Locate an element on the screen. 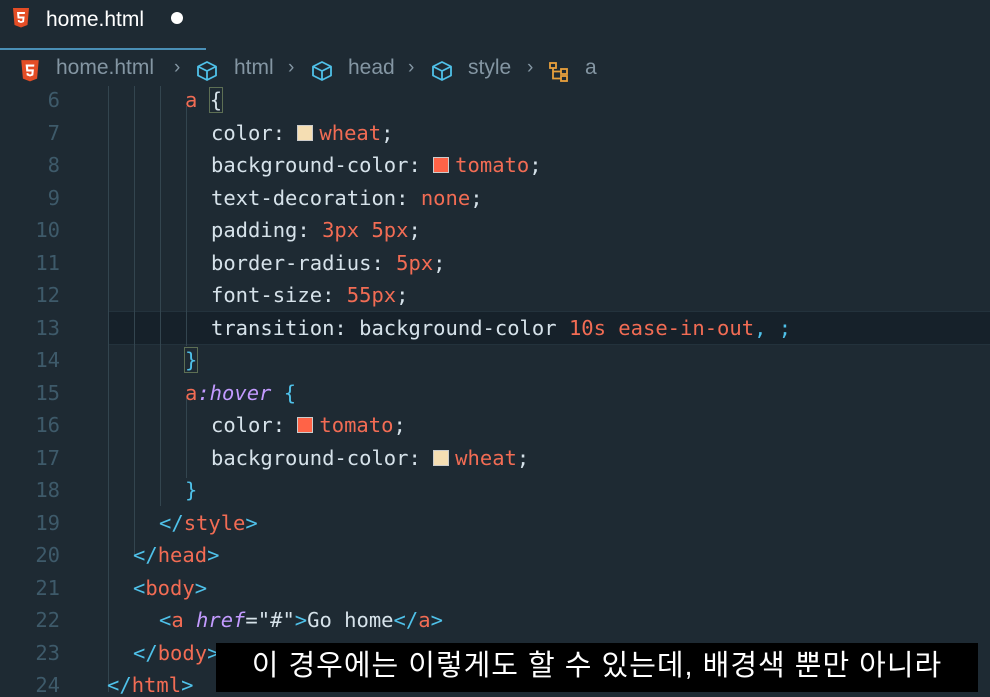  tab-bar: home.html is located at coordinates (495, 25).